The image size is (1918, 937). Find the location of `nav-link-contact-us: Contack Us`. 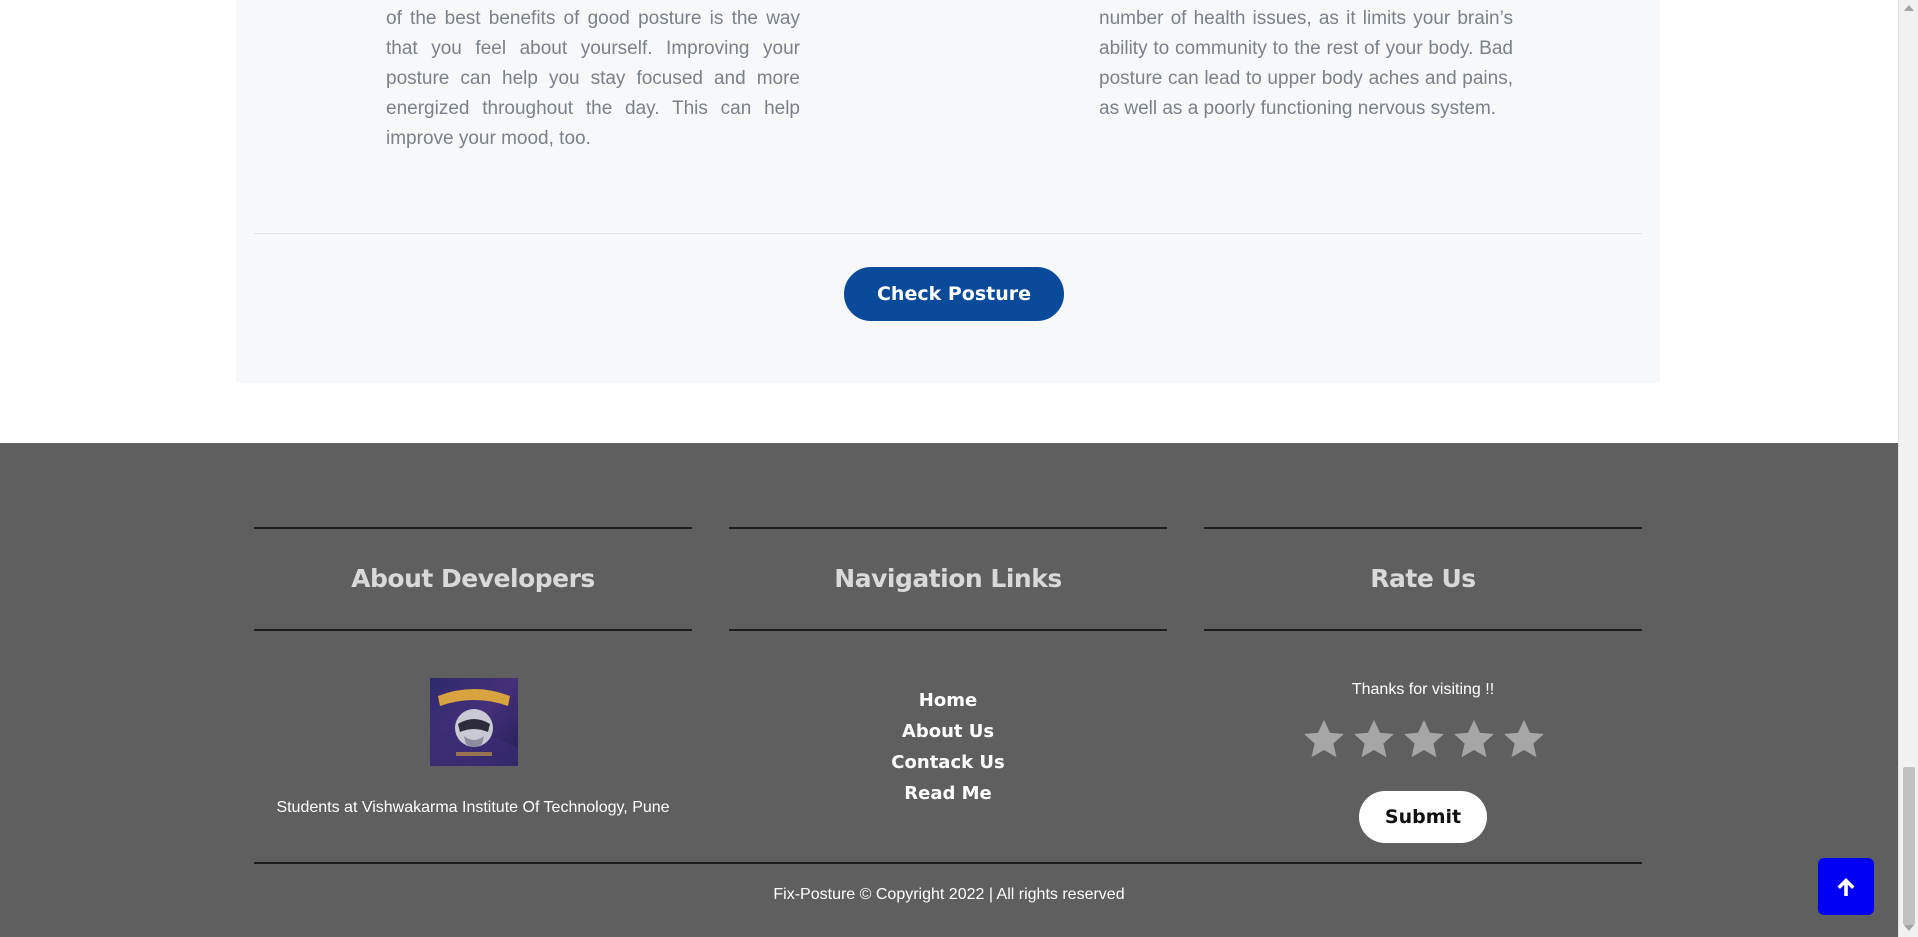

nav-link-contact-us: Contack Us is located at coordinates (947, 762).